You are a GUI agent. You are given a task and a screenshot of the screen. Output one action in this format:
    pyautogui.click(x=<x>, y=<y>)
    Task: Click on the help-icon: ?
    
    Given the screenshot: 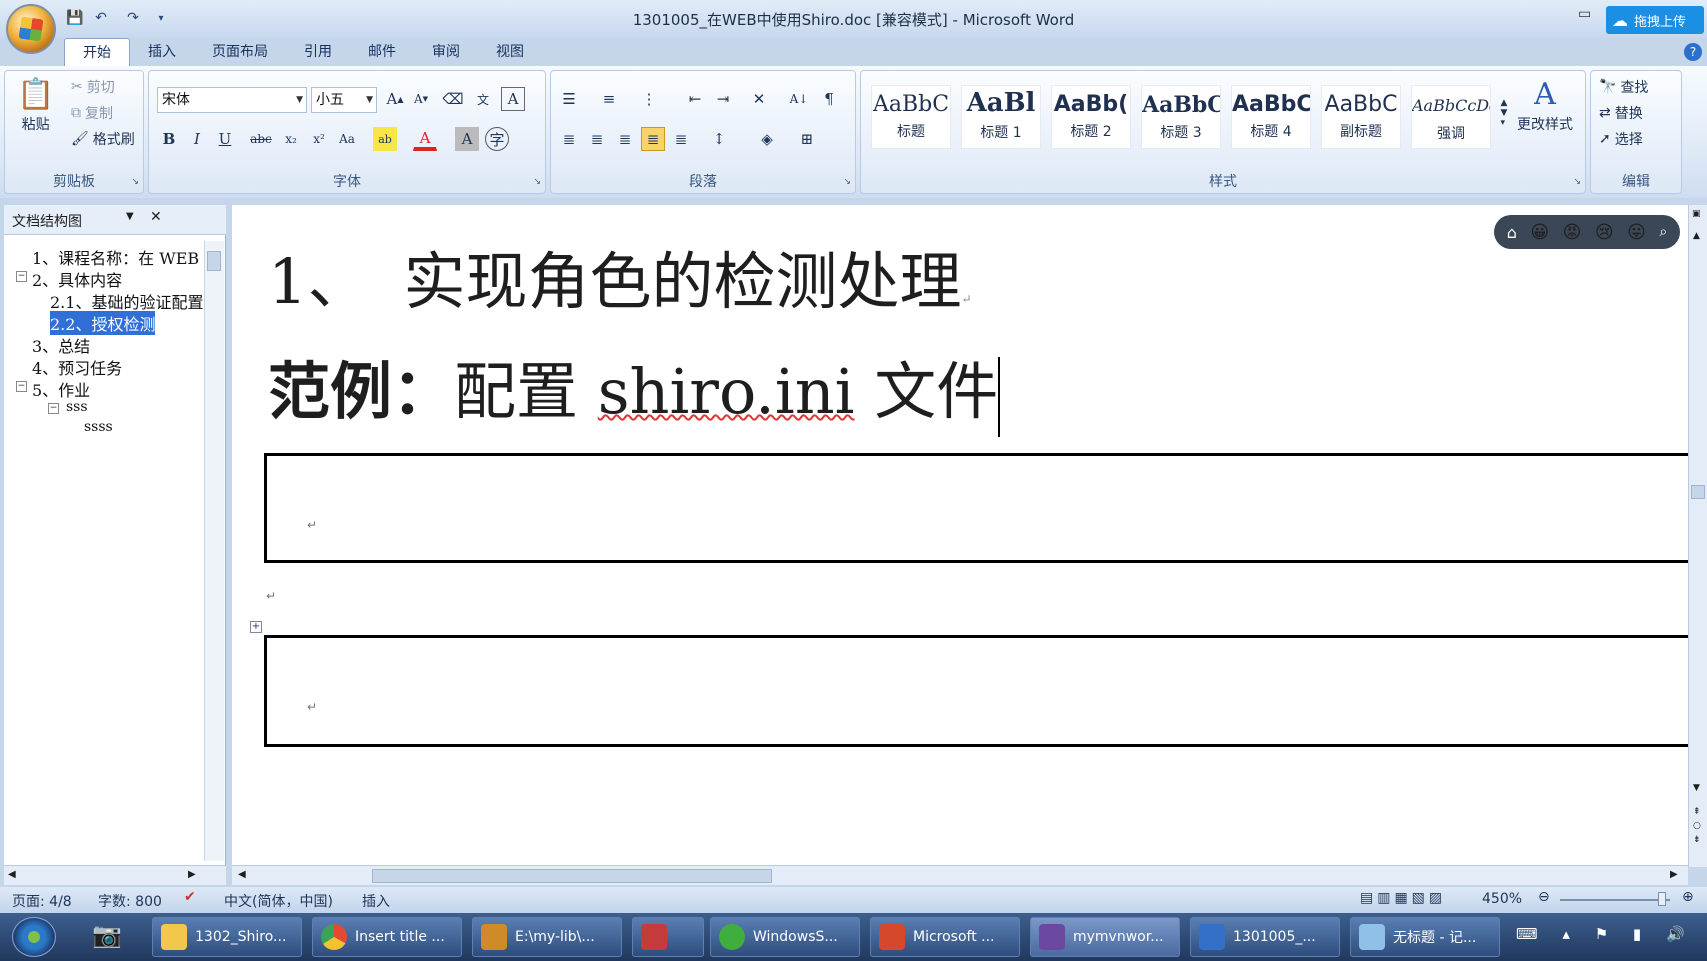 What is the action you would take?
    pyautogui.click(x=1693, y=52)
    